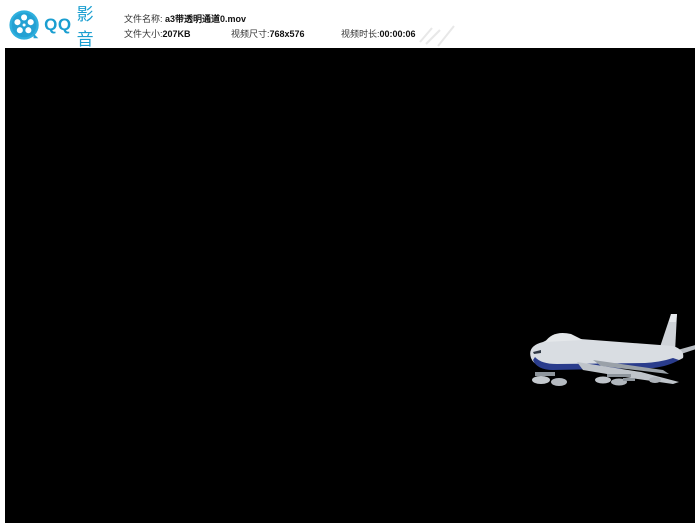  I want to click on file-info-row-2: 文件大小:207KB 视频尺寸:768x576 视频时长:00:00:06, so click(270, 34).